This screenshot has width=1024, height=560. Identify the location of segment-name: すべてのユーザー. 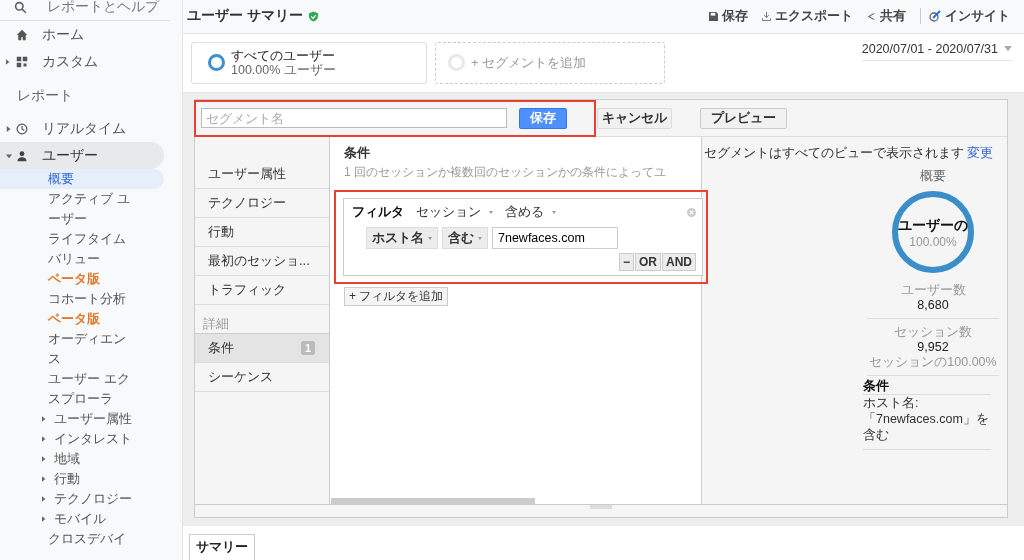
(283, 55).